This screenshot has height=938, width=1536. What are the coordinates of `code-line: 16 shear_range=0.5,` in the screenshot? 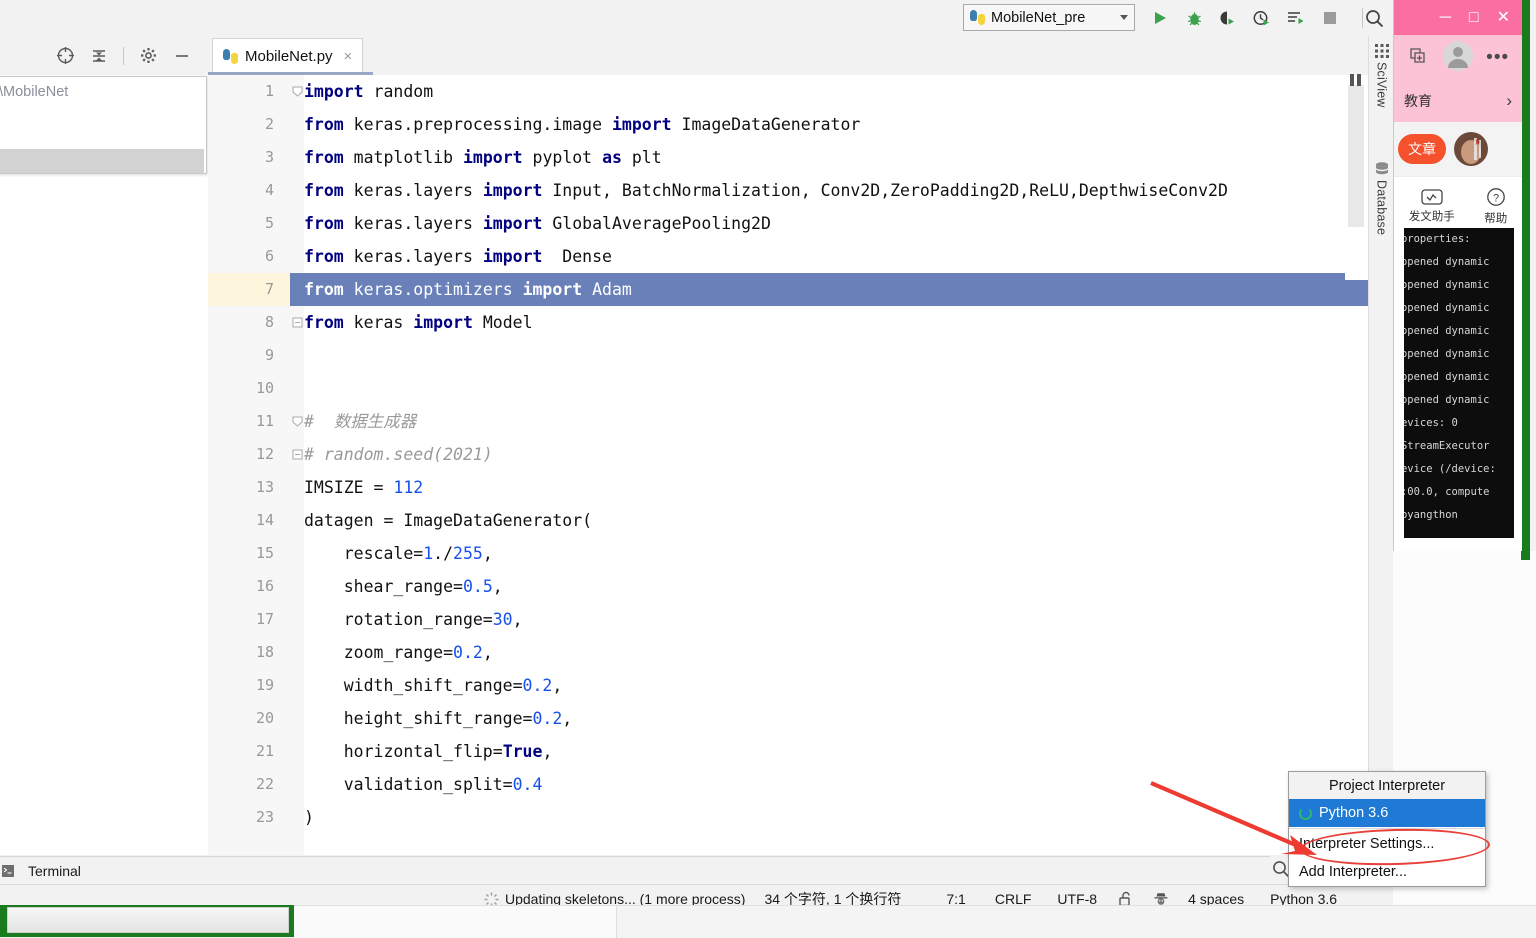 It's located at (788, 586).